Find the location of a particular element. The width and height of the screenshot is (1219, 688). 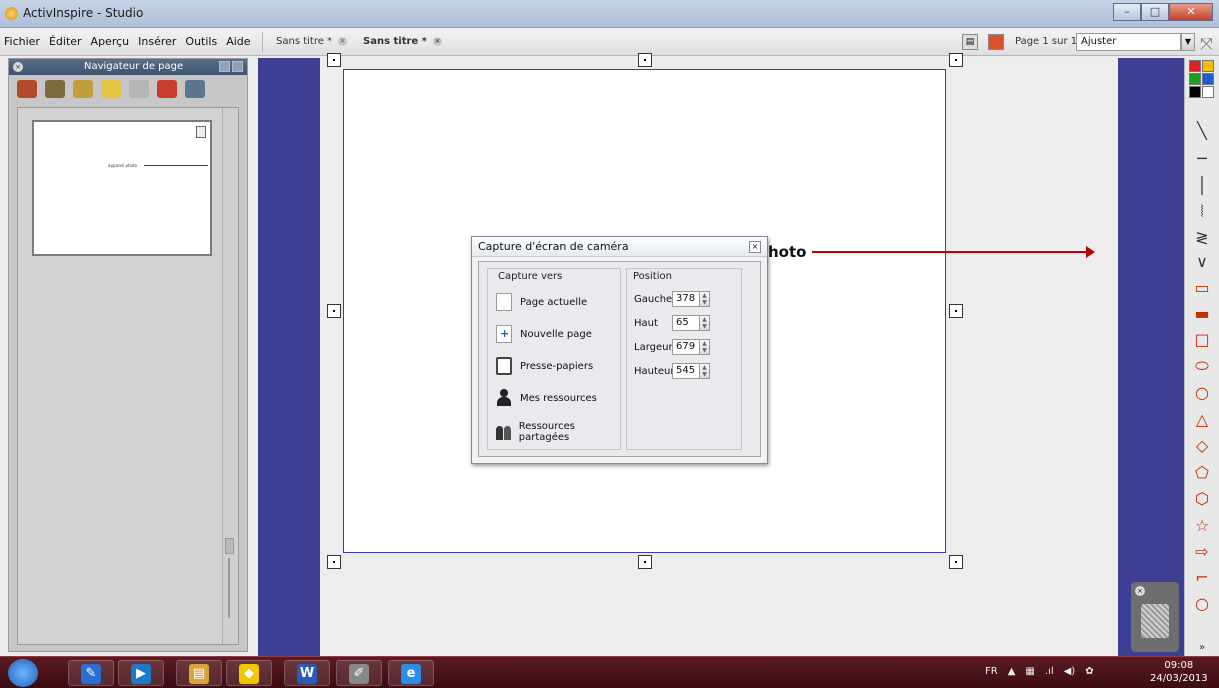

trash-bin-panel: × is located at coordinates (1155, 617).